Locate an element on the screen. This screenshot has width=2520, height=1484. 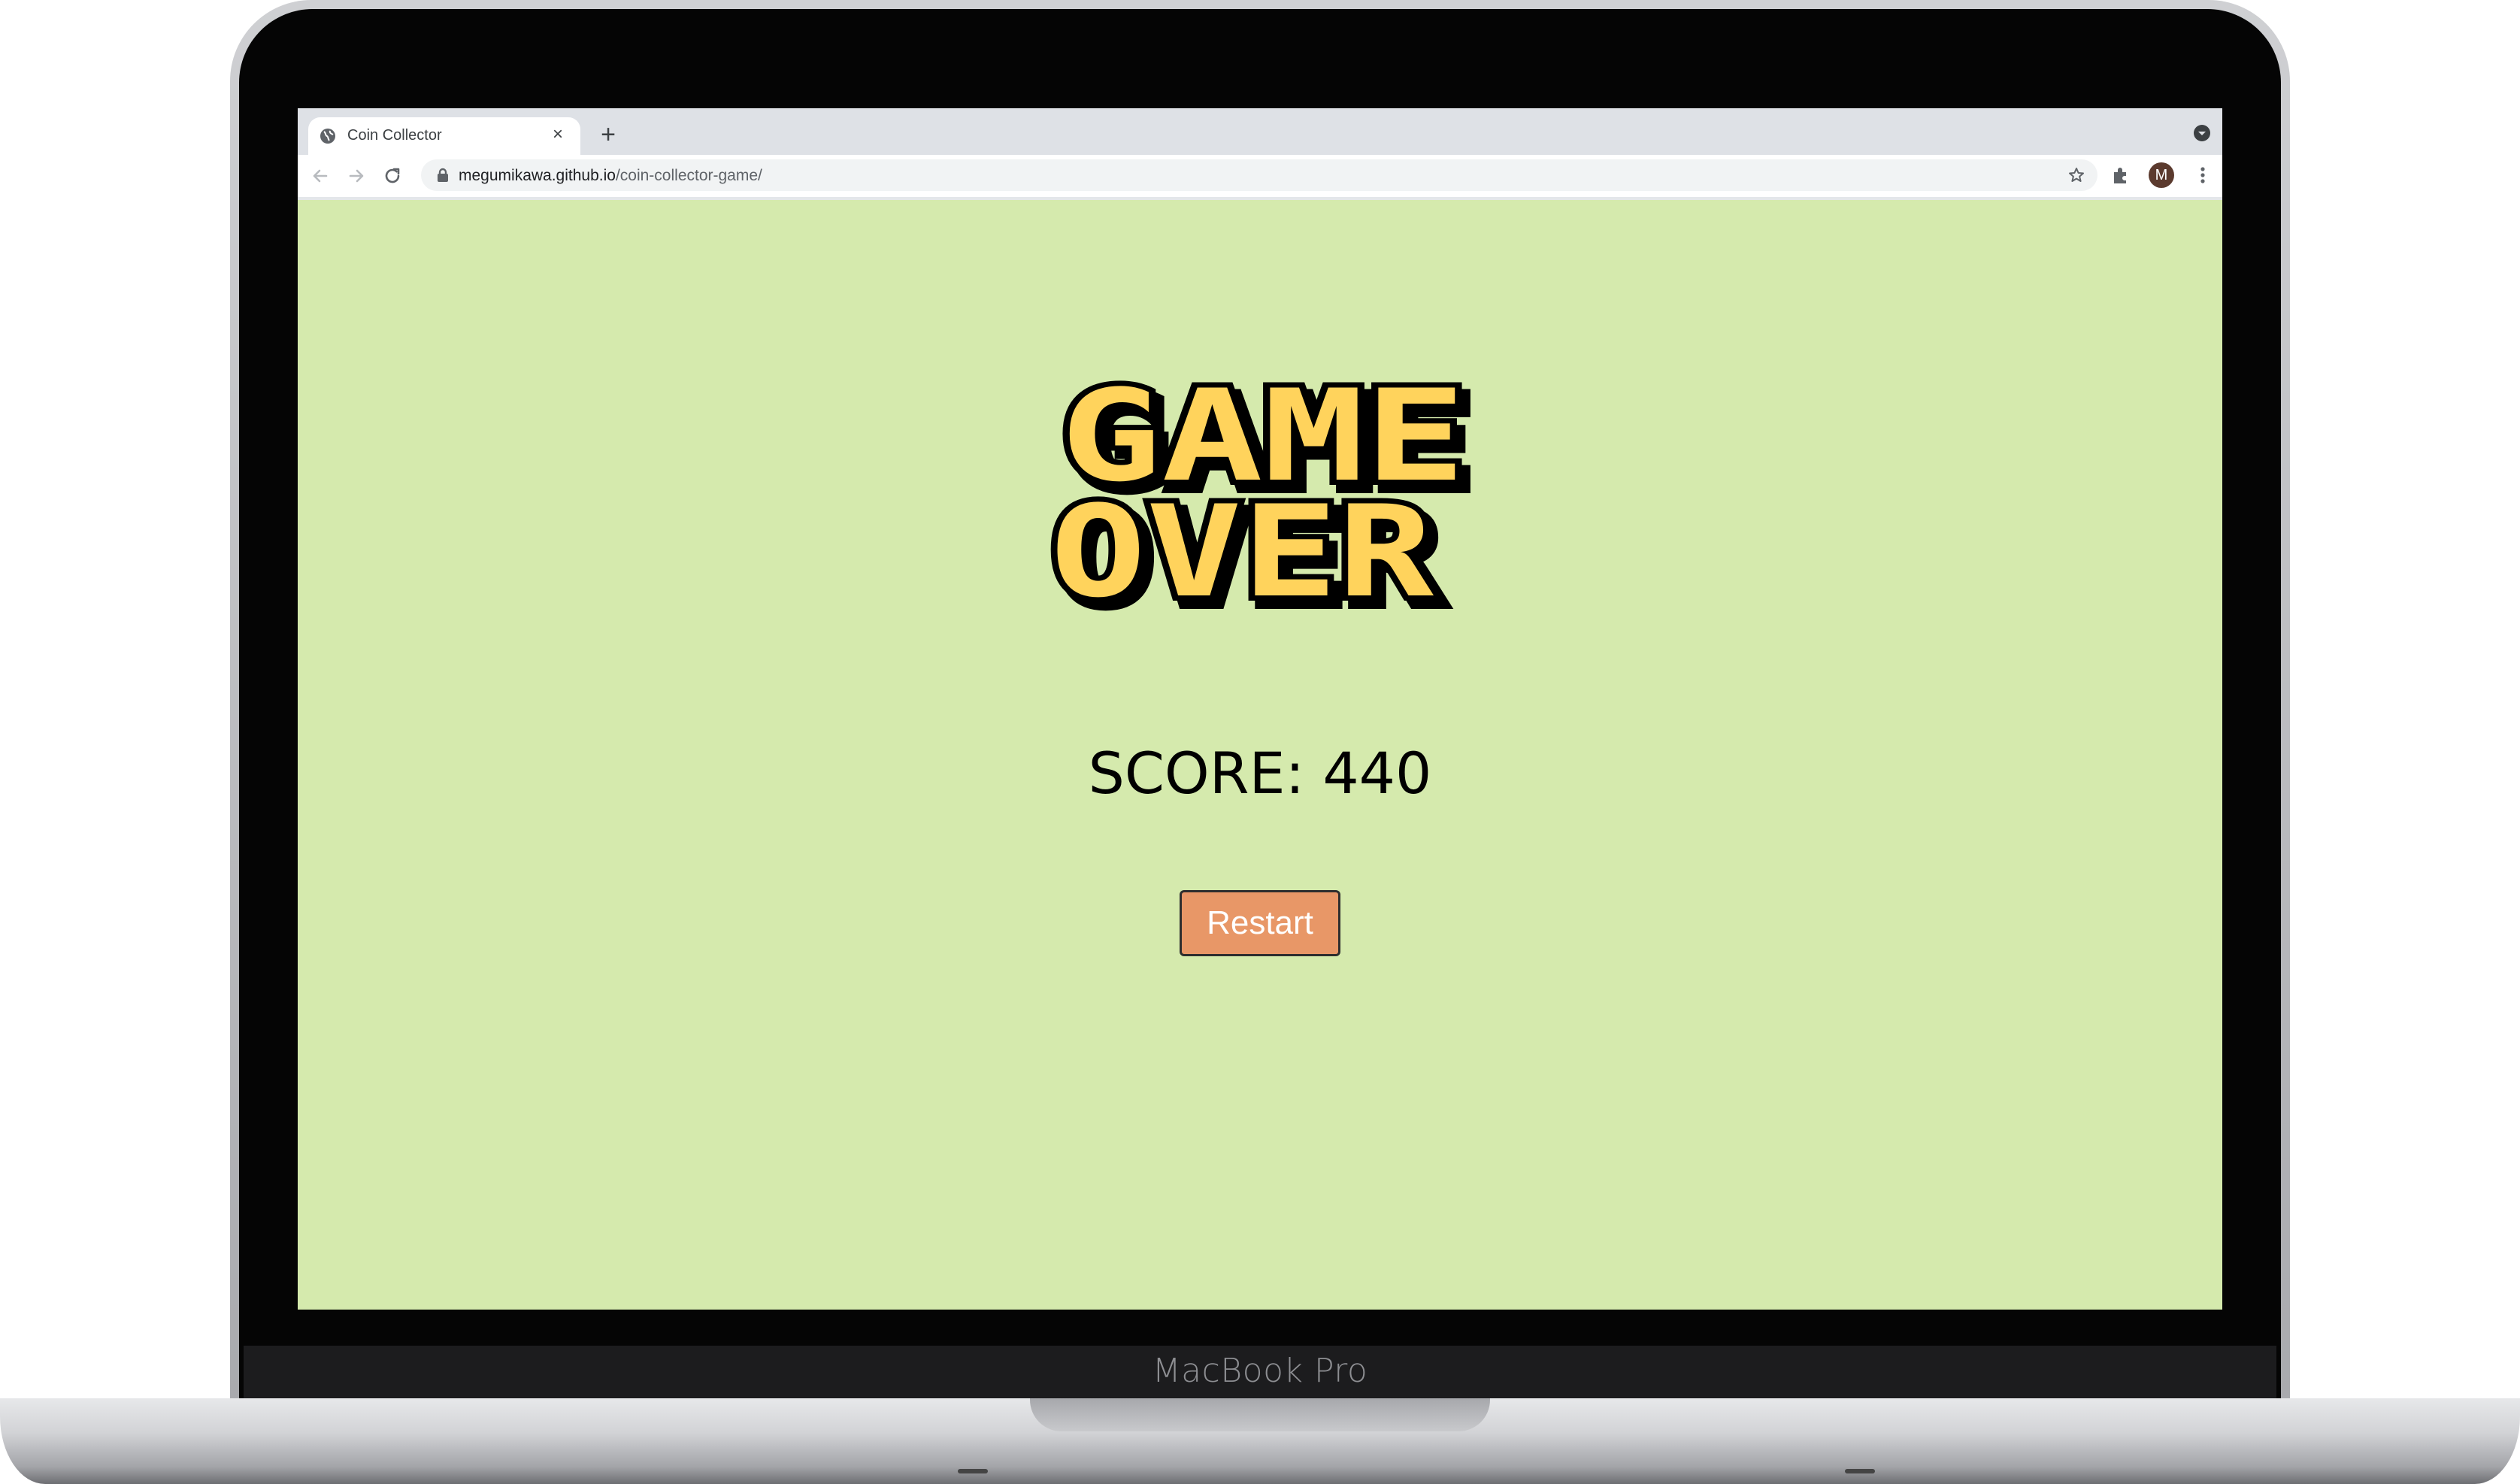
extensions-icon is located at coordinates (2121, 175).